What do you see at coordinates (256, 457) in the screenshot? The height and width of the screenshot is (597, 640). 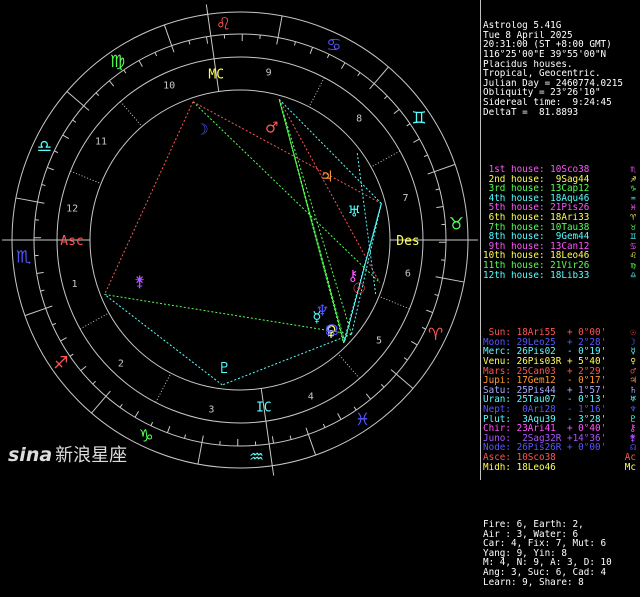 I see `zodiac-sign-icon: ♒` at bounding box center [256, 457].